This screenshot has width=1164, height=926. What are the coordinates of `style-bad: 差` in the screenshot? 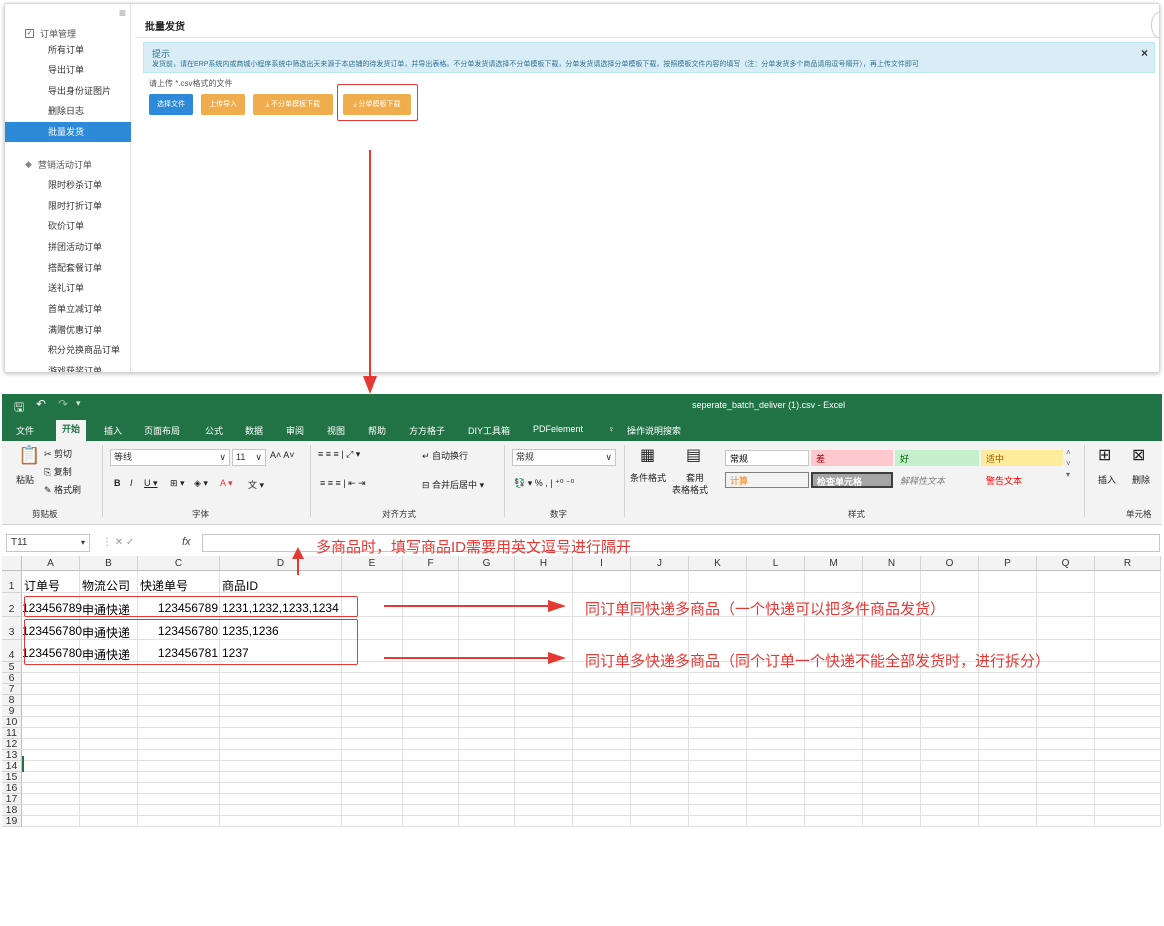 It's located at (852, 458).